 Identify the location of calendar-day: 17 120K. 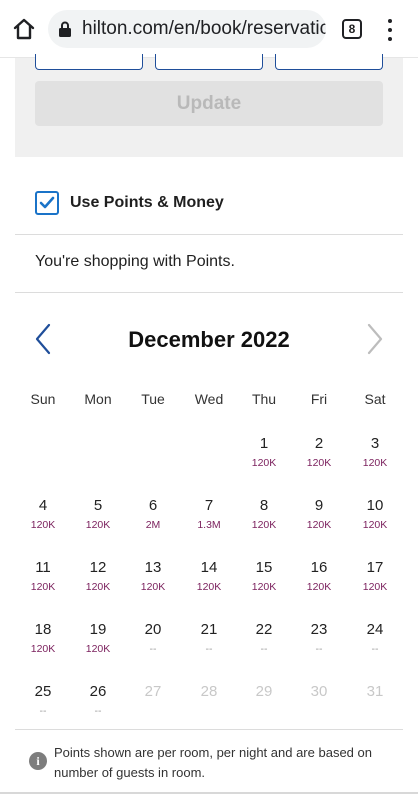
(375, 581).